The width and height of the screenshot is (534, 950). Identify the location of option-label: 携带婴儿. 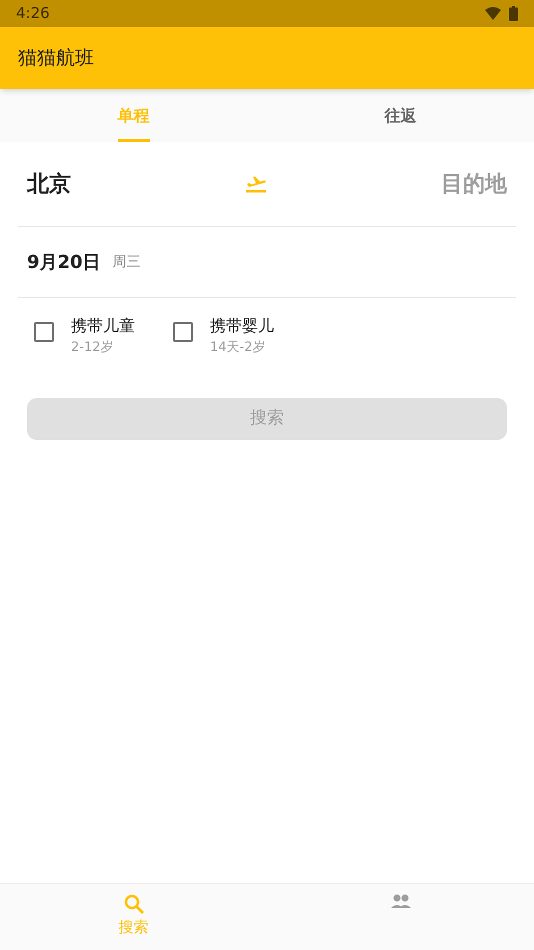
(242, 326).